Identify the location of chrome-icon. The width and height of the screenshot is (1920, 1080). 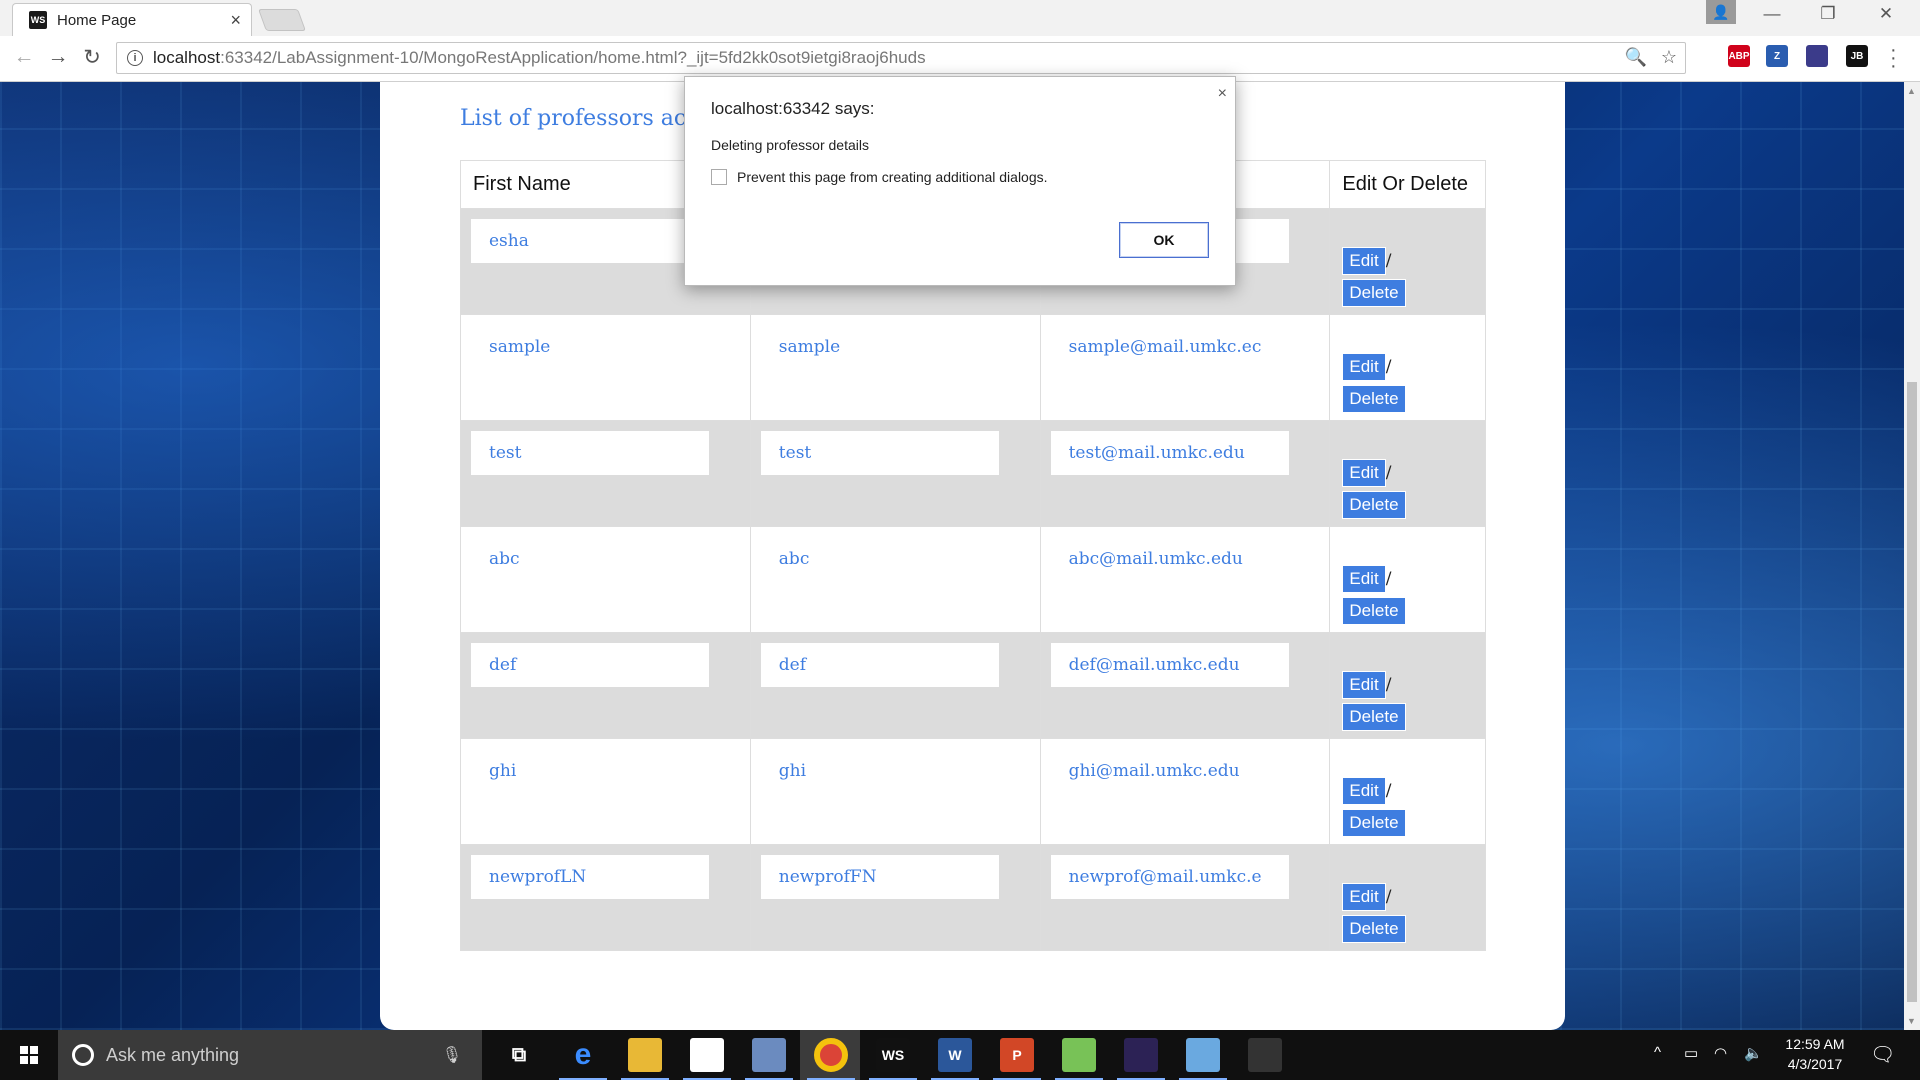
(831, 1055).